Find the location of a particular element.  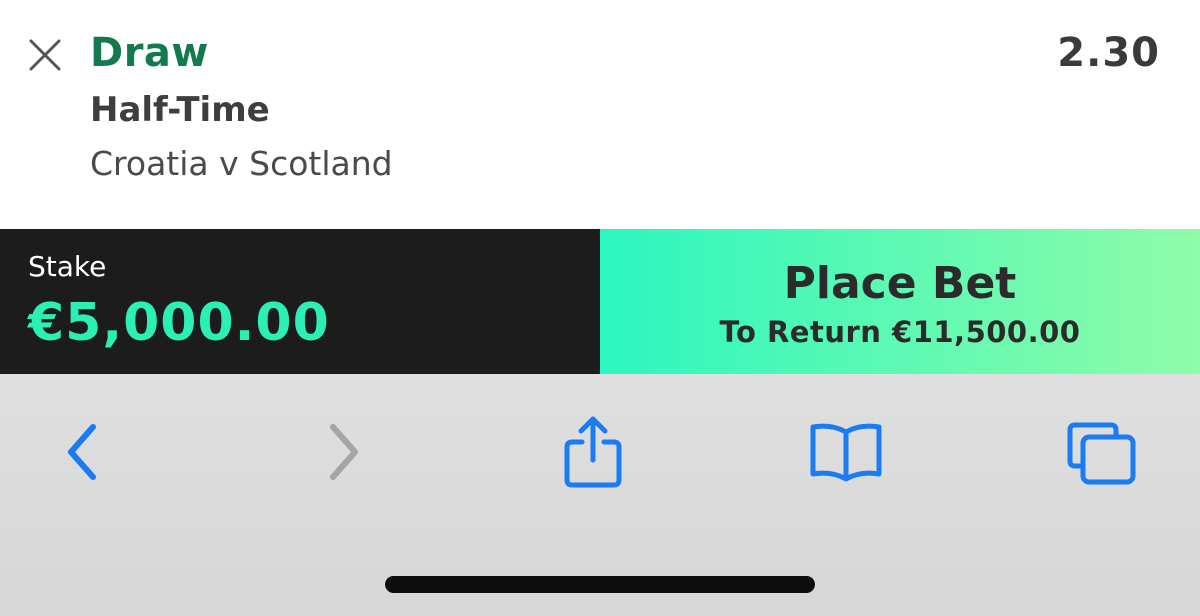

home-indicator is located at coordinates (600, 584).